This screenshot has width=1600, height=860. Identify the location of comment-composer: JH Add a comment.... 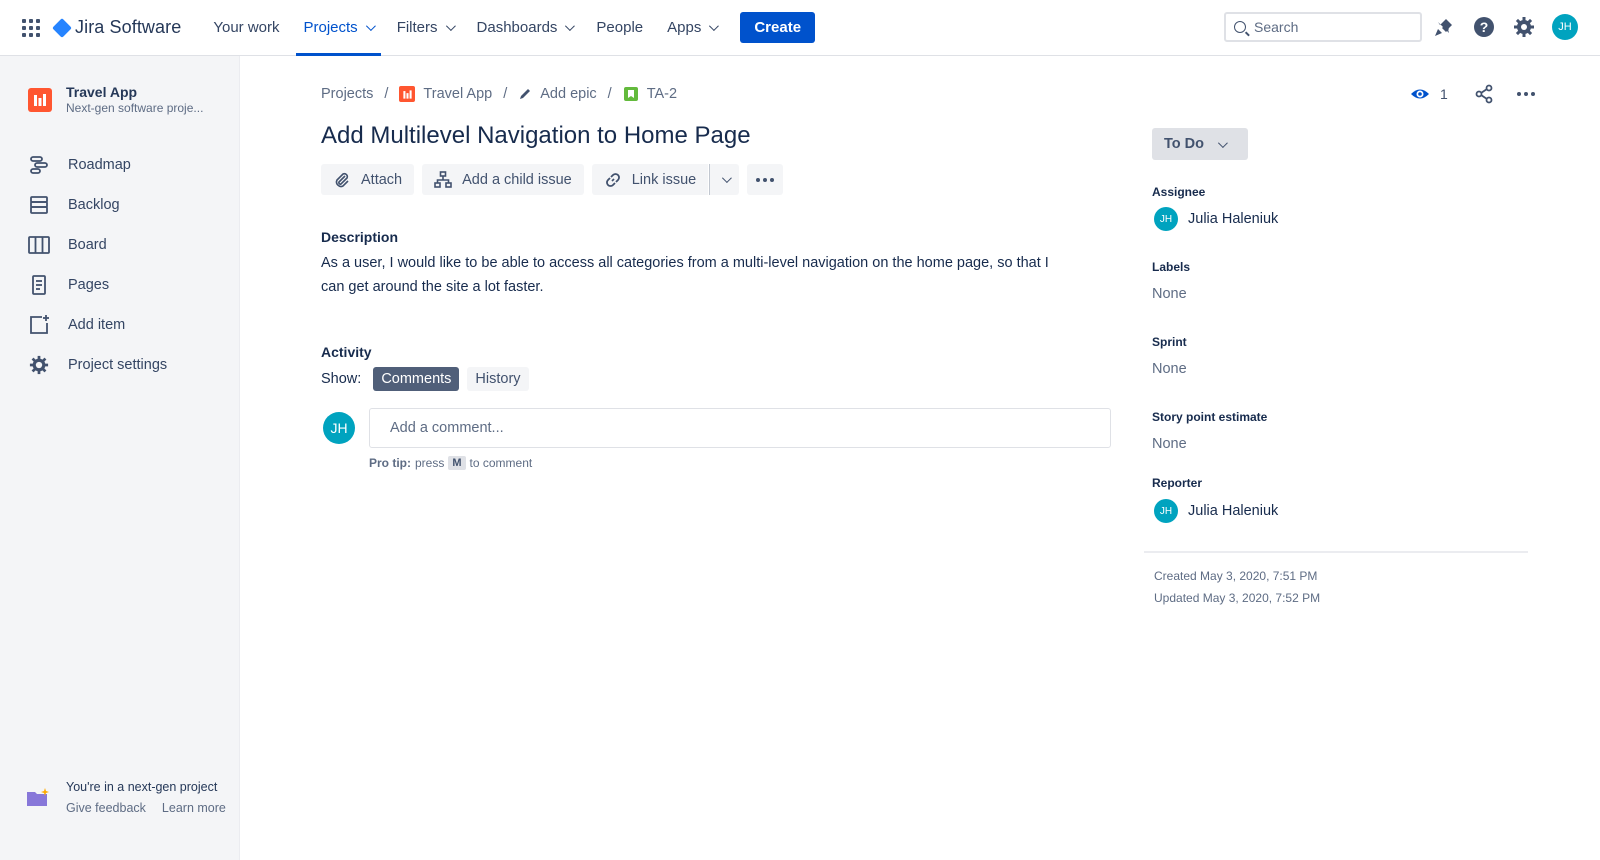
(717, 428).